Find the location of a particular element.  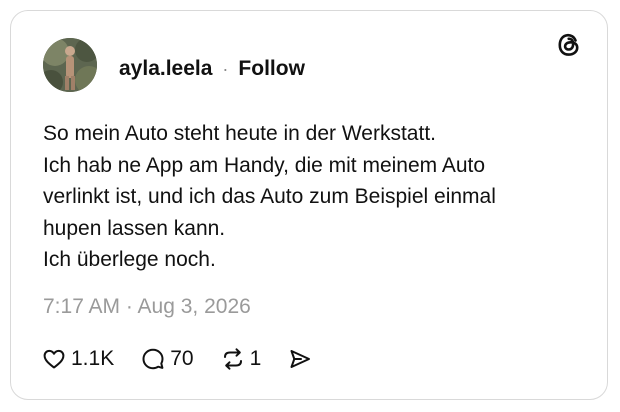

heart-icon is located at coordinates (54, 359).